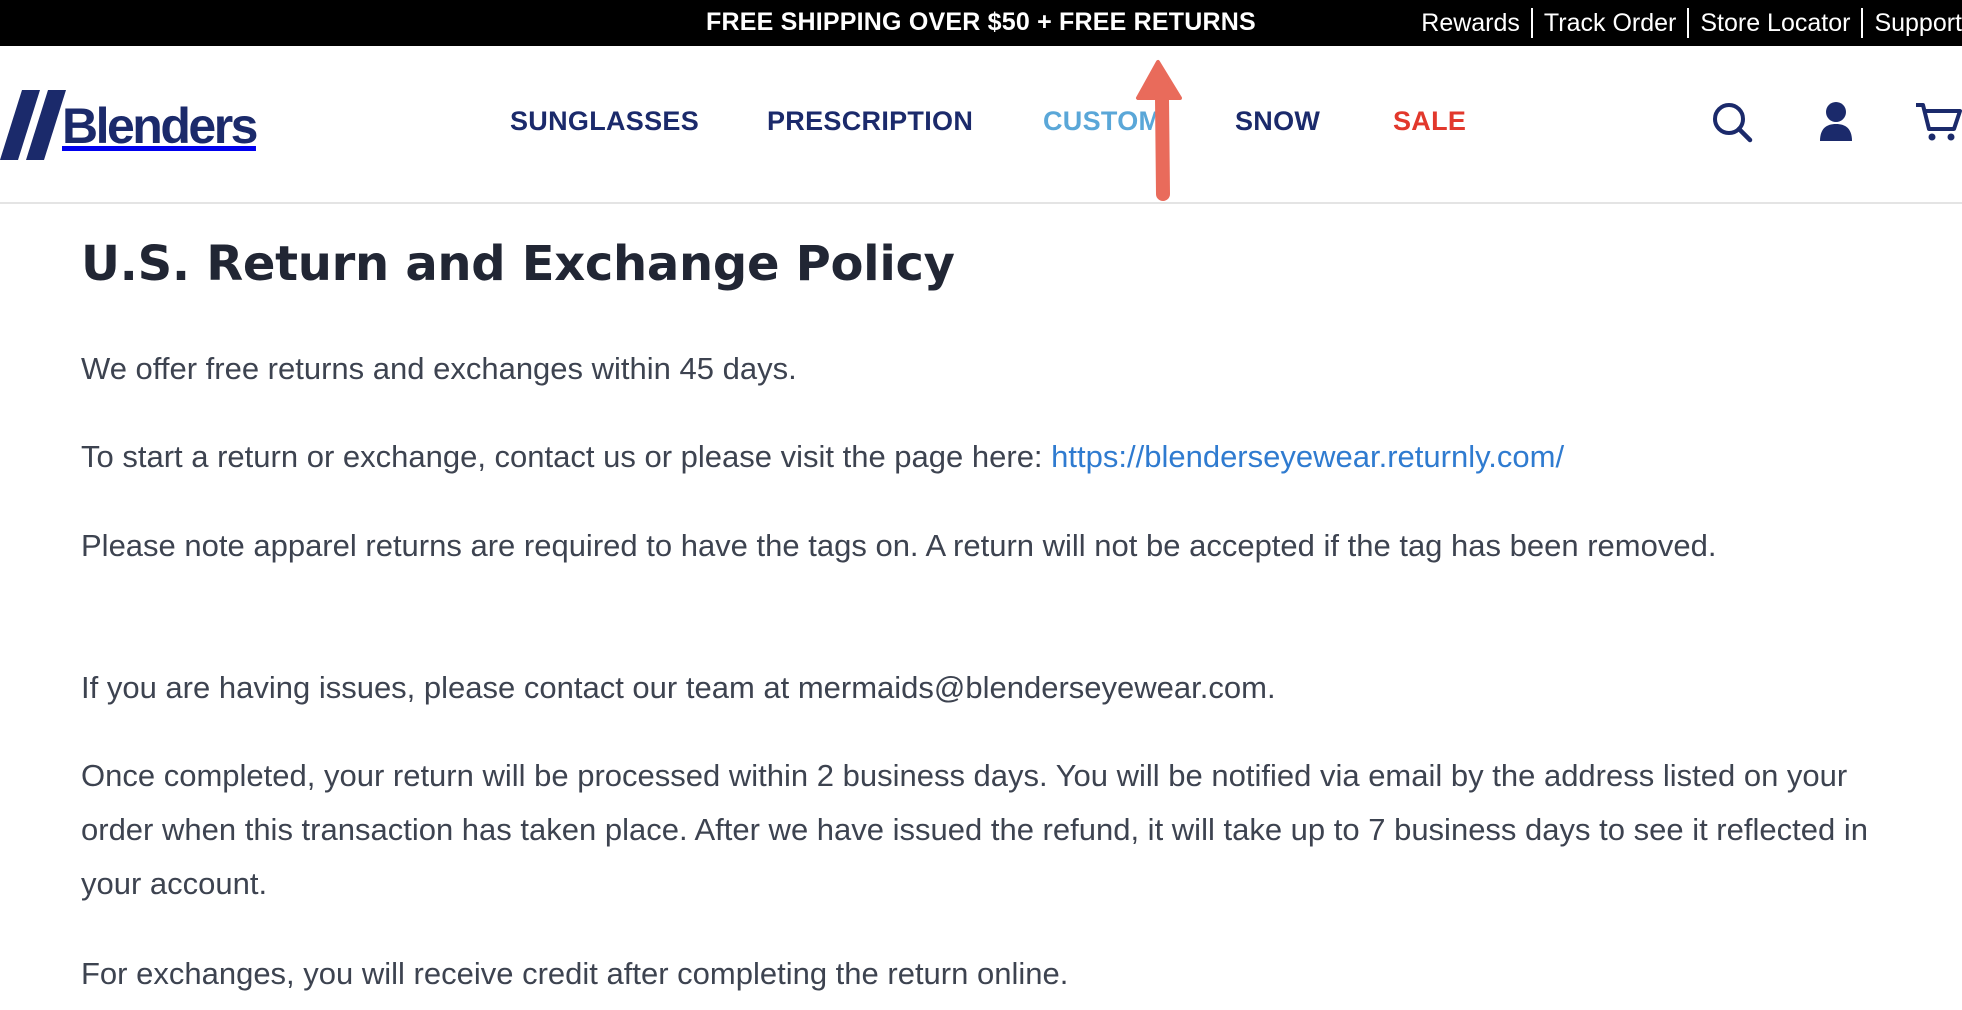 This screenshot has width=1962, height=1010. What do you see at coordinates (1608, 23) in the screenshot?
I see `track-order-link: Track Order` at bounding box center [1608, 23].